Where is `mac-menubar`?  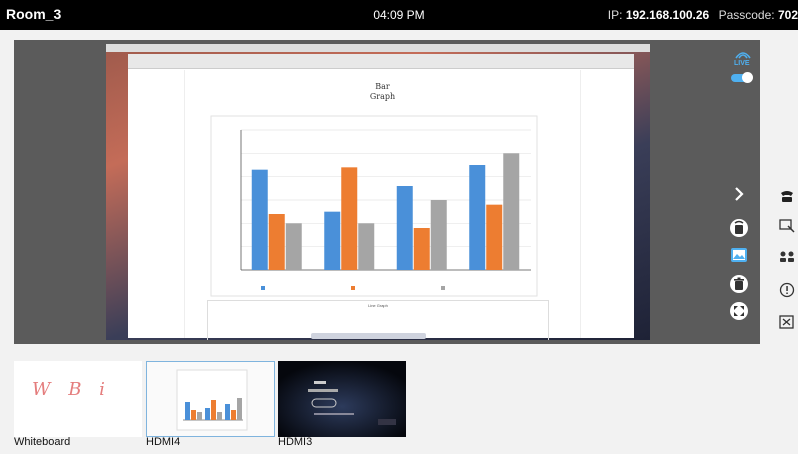
mac-menubar is located at coordinates (378, 48).